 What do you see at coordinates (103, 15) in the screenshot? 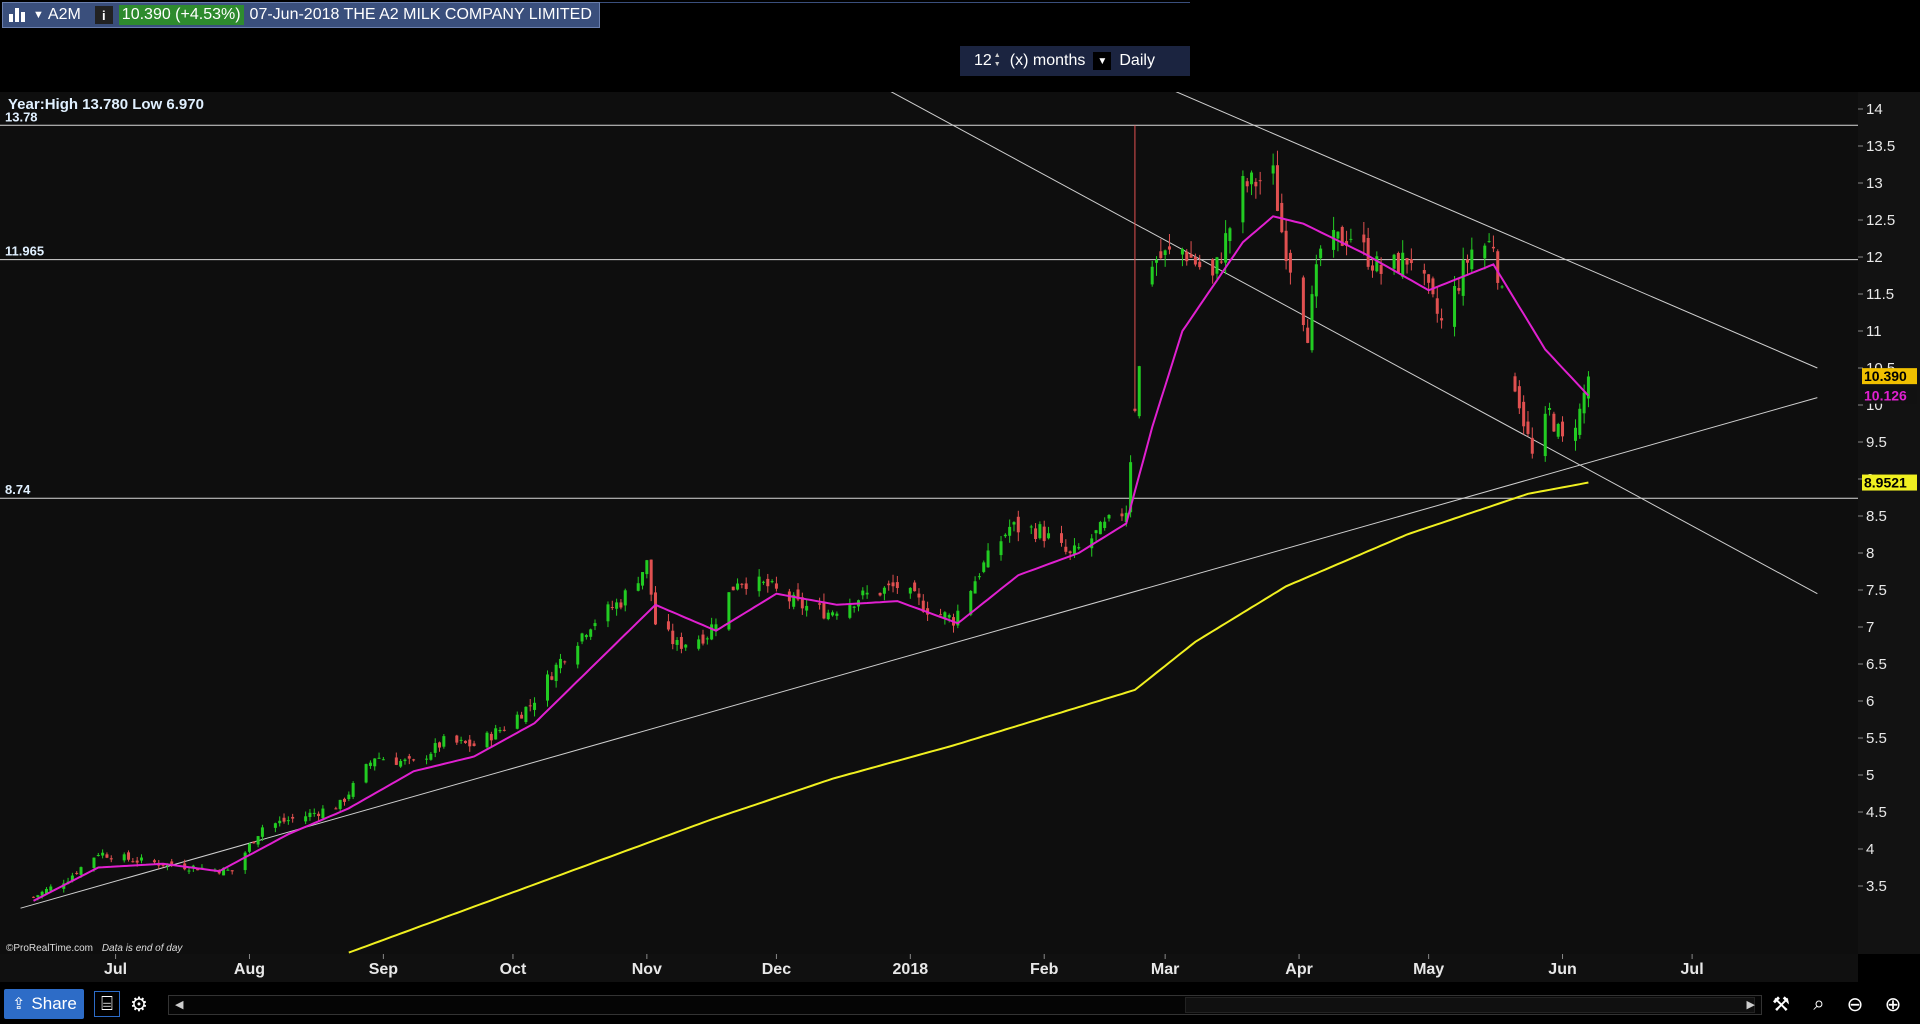
I see `info-icon: i` at bounding box center [103, 15].